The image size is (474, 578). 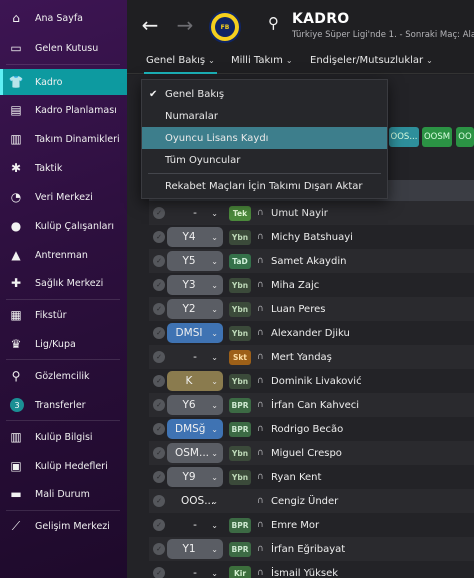 I want to click on player-name: Miha Zajc, so click(x=295, y=285).